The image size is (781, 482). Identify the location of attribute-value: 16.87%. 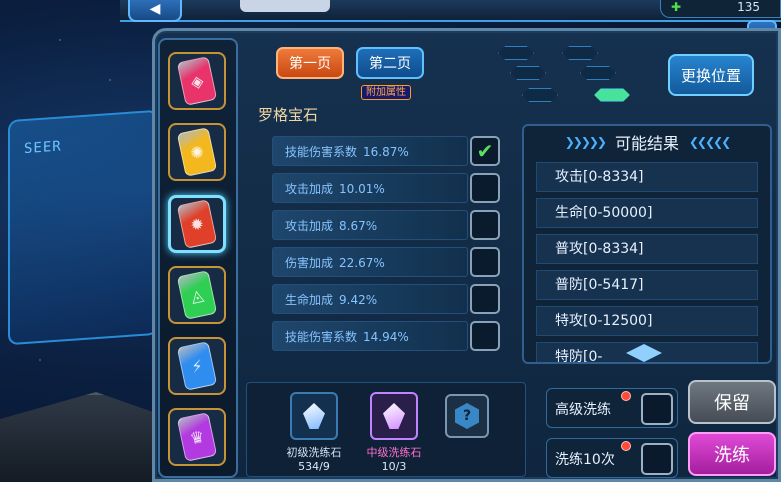
(386, 151).